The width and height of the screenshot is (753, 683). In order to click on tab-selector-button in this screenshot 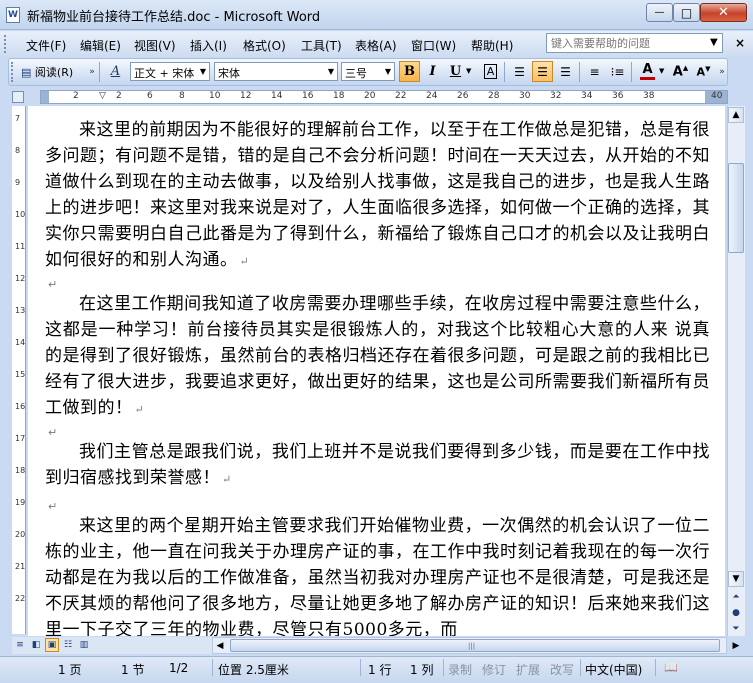, I will do `click(18, 97)`.